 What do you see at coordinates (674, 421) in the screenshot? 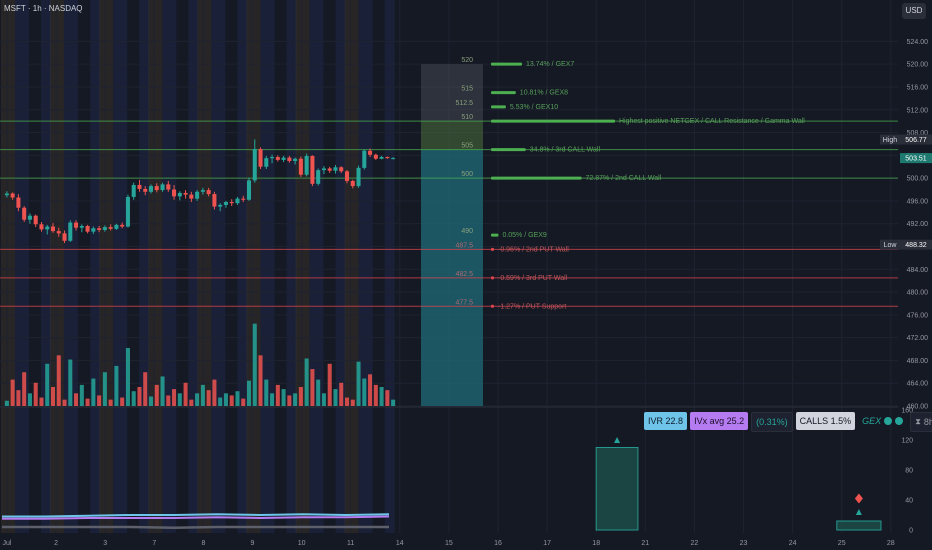
I see `ivr-value: 22.8` at bounding box center [674, 421].